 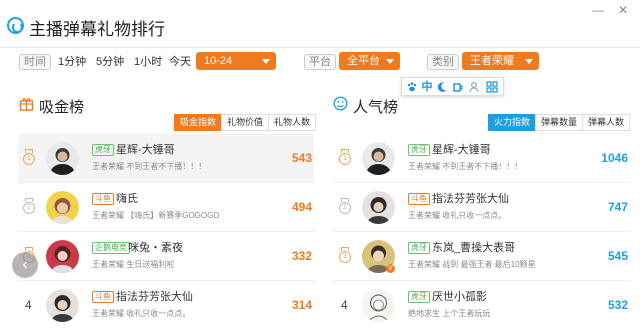 I want to click on category-select-value: 王者荣耀, so click(x=492, y=61).